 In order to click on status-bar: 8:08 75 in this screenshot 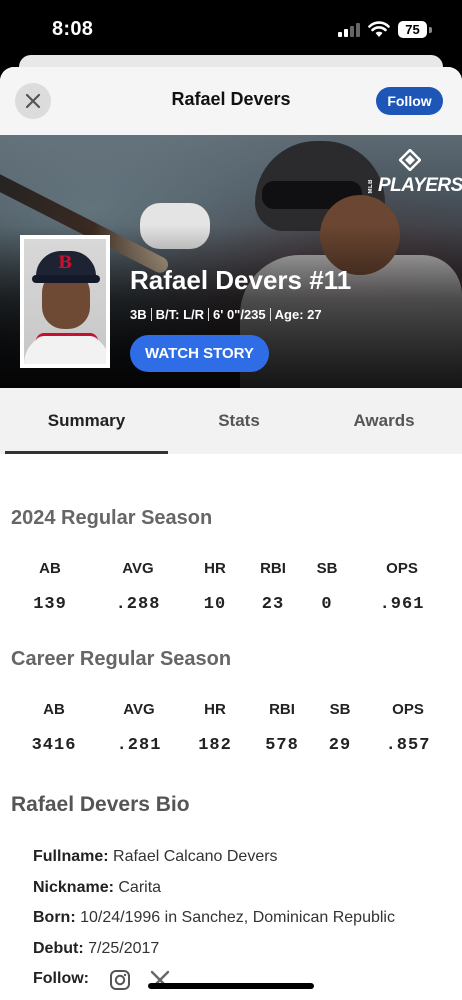, I will do `click(231, 29)`.